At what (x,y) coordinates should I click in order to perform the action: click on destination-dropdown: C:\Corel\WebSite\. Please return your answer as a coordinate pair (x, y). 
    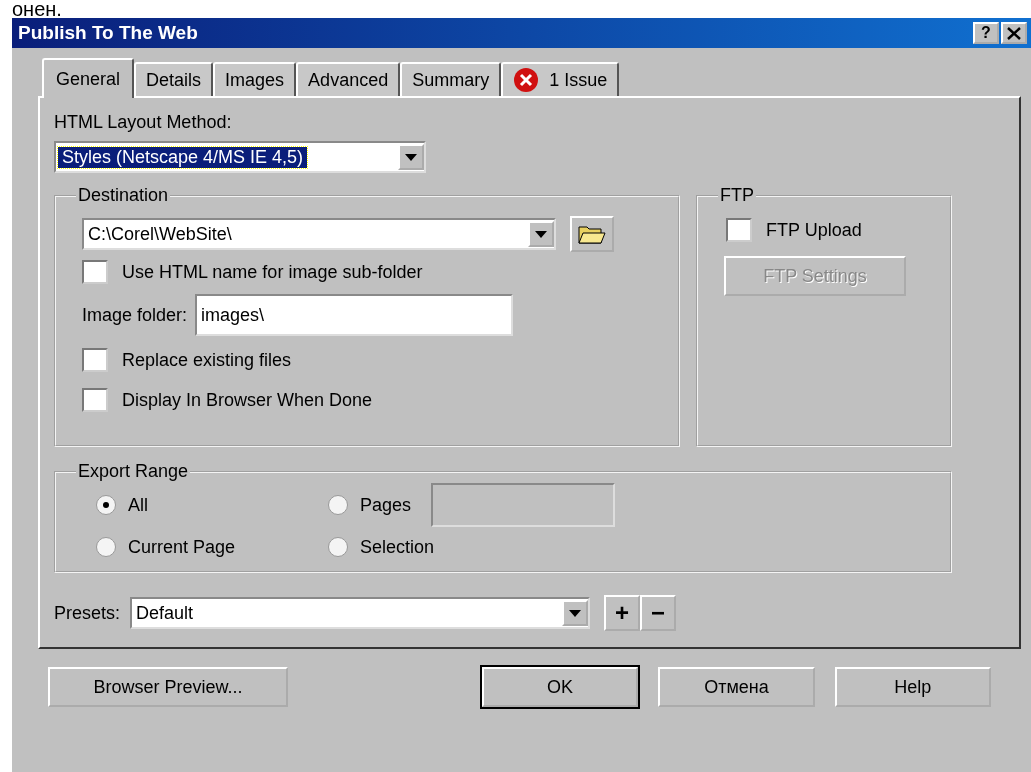
    Looking at the image, I should click on (319, 234).